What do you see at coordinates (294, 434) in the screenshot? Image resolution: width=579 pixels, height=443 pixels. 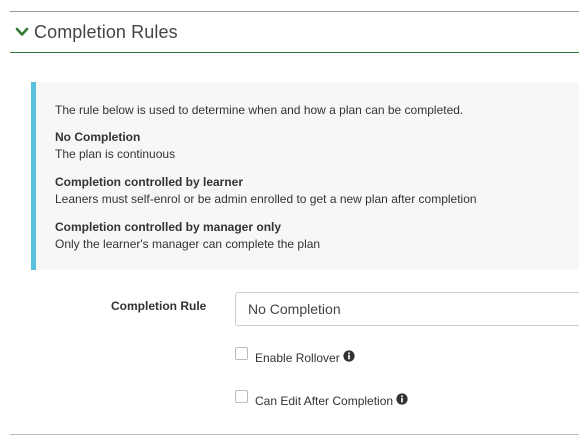 I see `bottom-divider` at bounding box center [294, 434].